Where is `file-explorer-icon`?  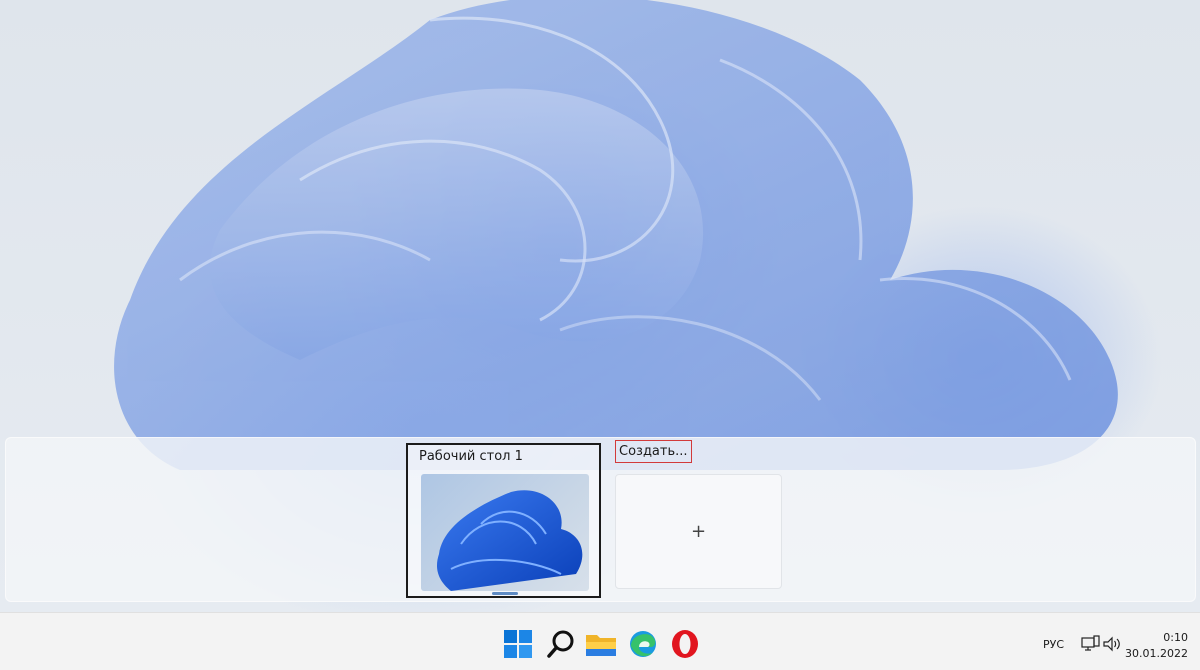
file-explorer-icon is located at coordinates (601, 644).